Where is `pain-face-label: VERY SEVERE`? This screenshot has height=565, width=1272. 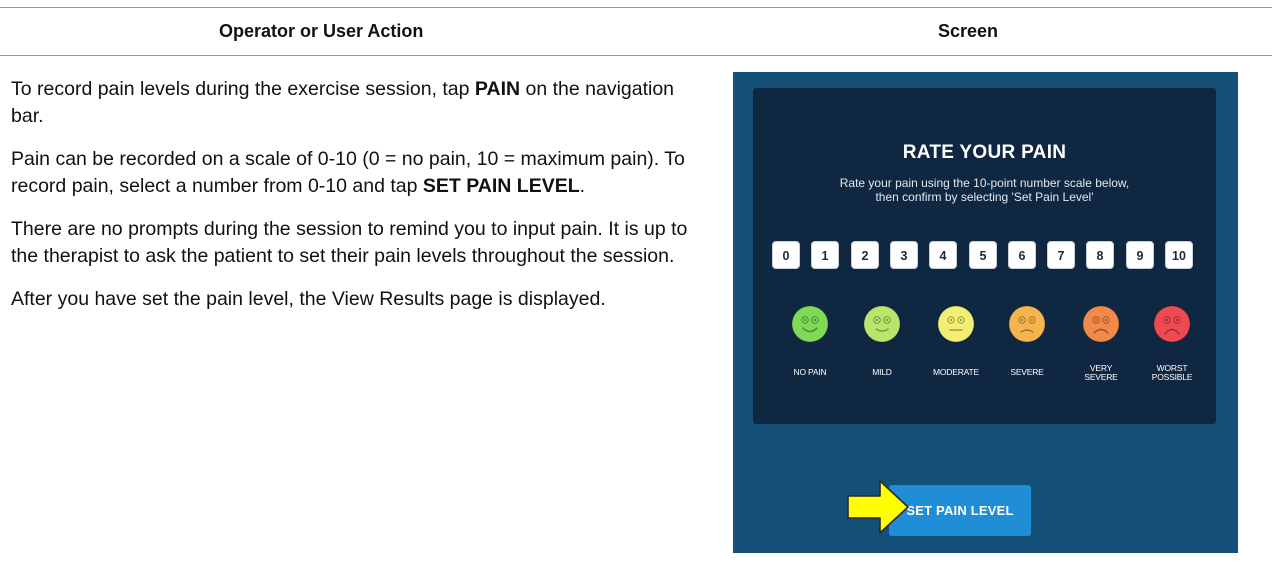 pain-face-label: VERY SEVERE is located at coordinates (1101, 372).